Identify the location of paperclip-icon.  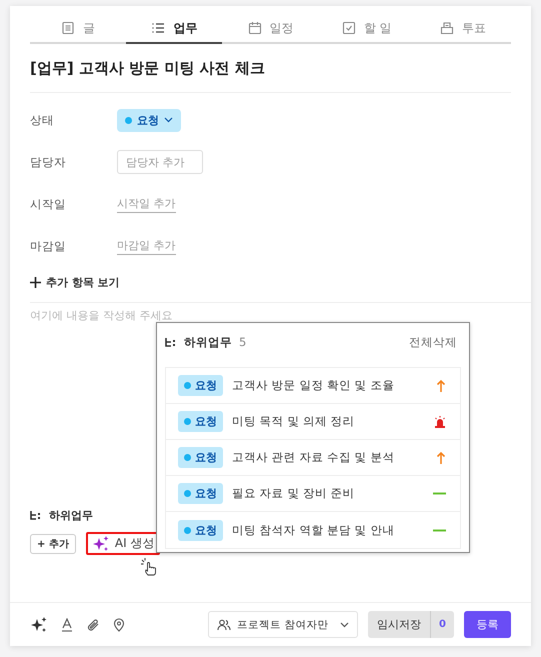
(93, 625).